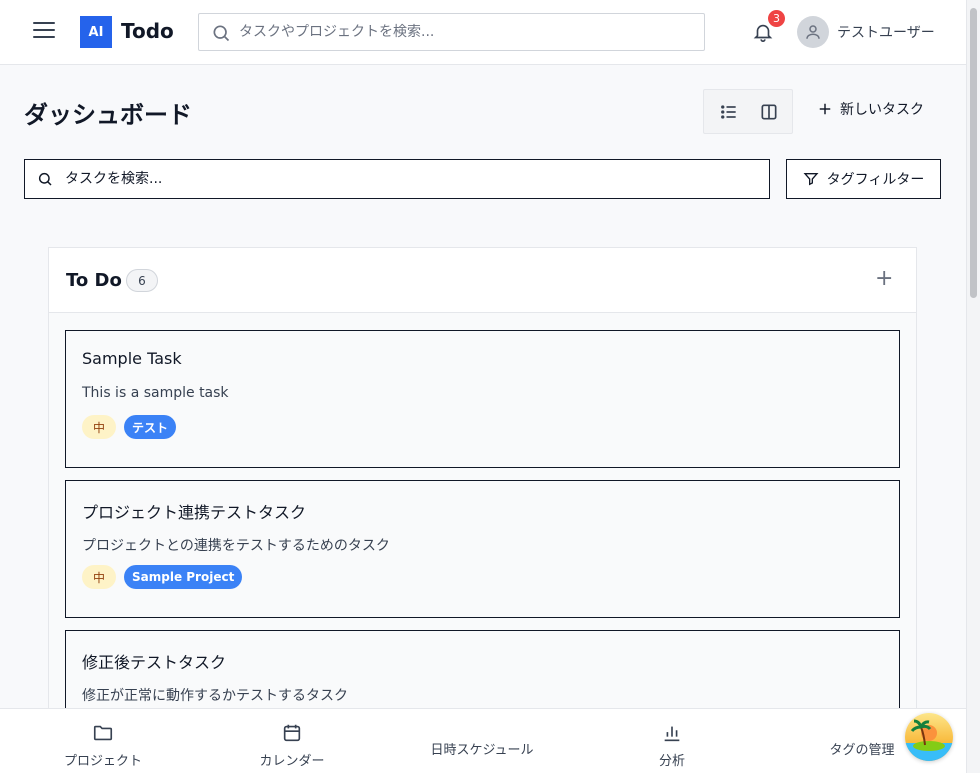 The height and width of the screenshot is (773, 980). Describe the element at coordinates (672, 734) in the screenshot. I see `bar-chart-icon` at that location.